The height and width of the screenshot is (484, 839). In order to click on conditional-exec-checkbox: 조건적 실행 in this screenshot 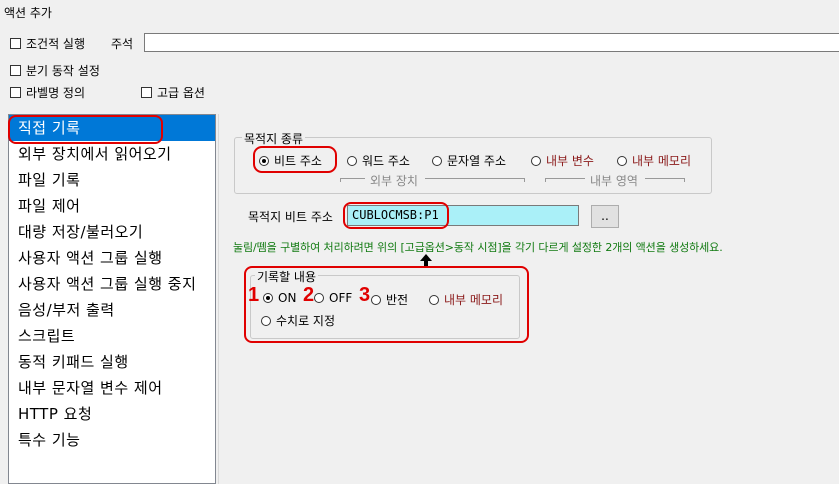, I will do `click(47, 43)`.